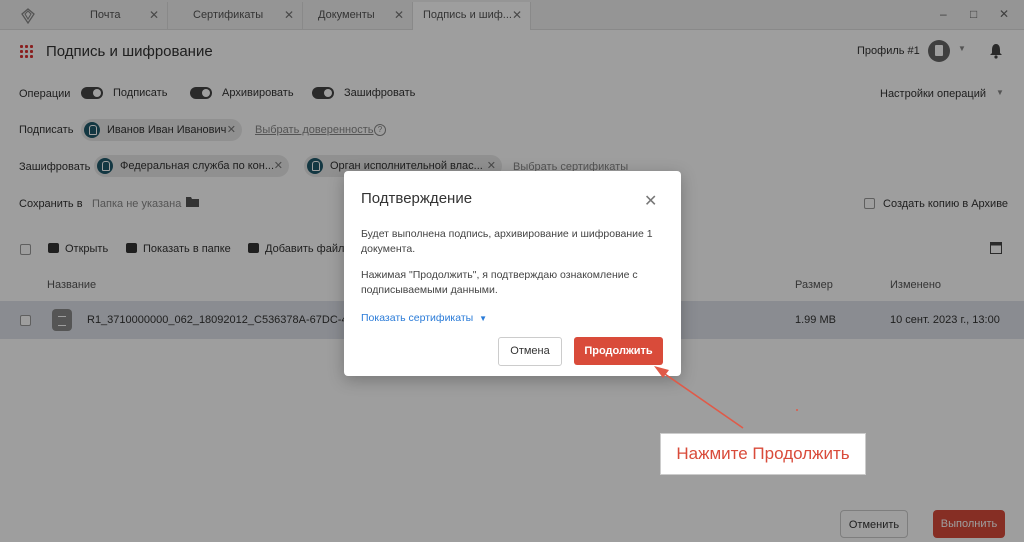 The width and height of the screenshot is (1024, 542). I want to click on annotation-arrow, so click(726, 397).